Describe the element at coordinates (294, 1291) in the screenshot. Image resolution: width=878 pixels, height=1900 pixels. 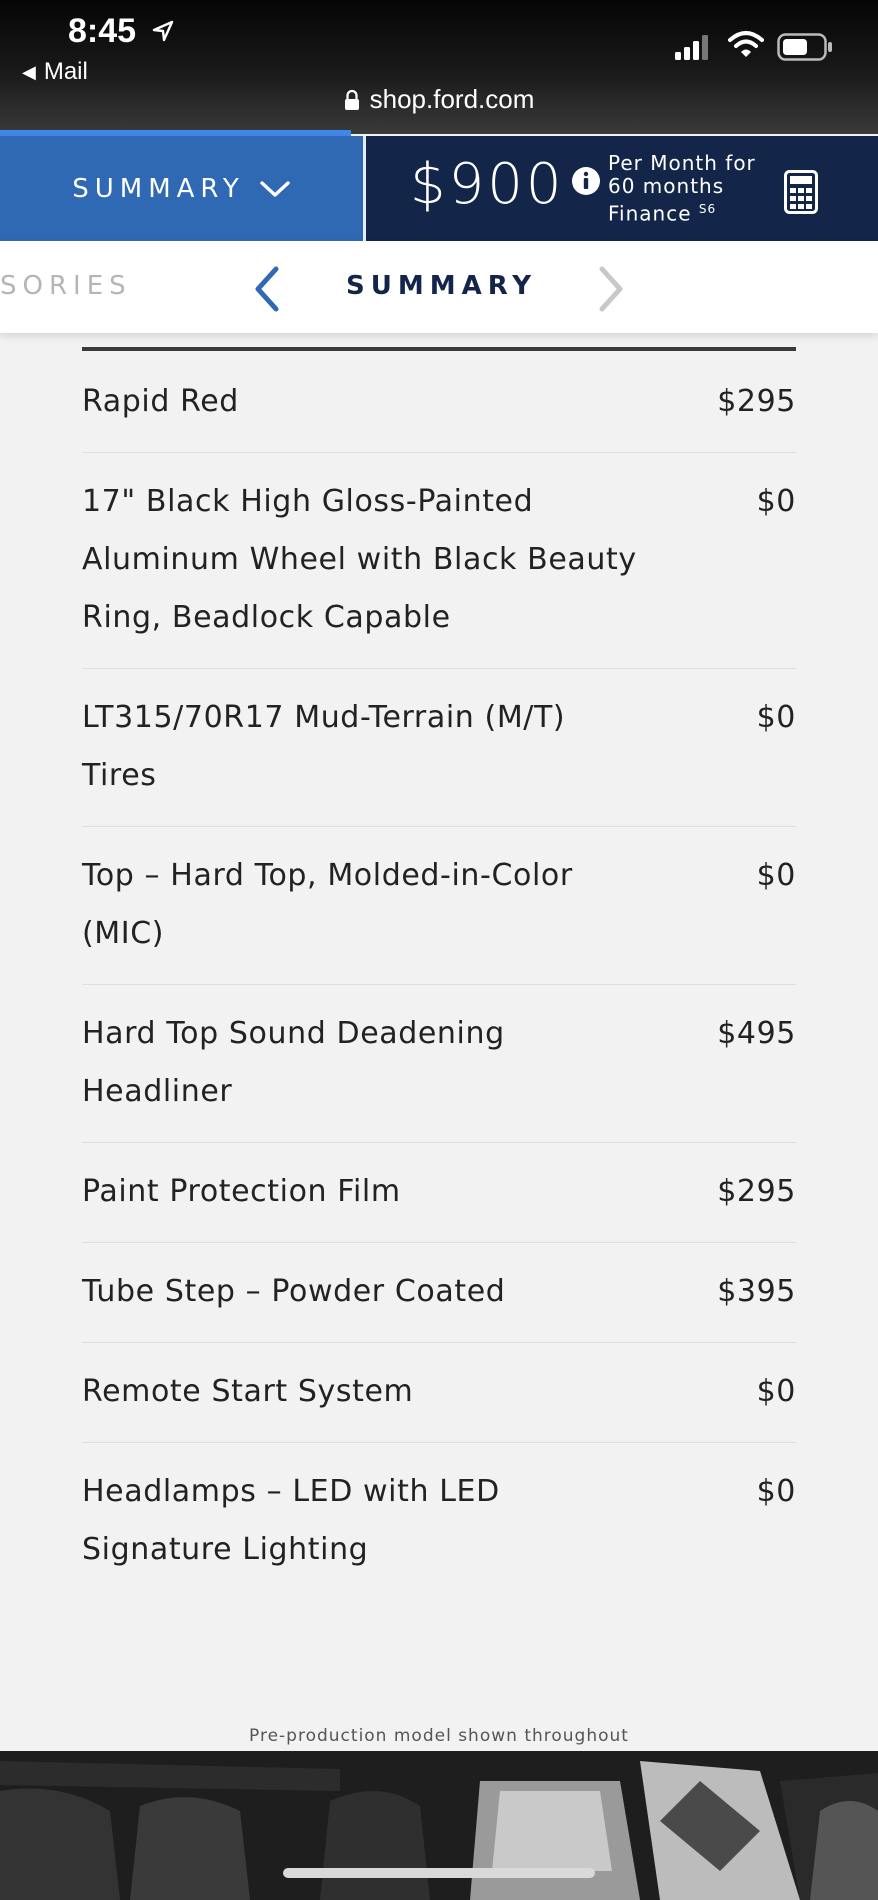
I see `line-item-name: Tube Step – Powder Coated` at that location.